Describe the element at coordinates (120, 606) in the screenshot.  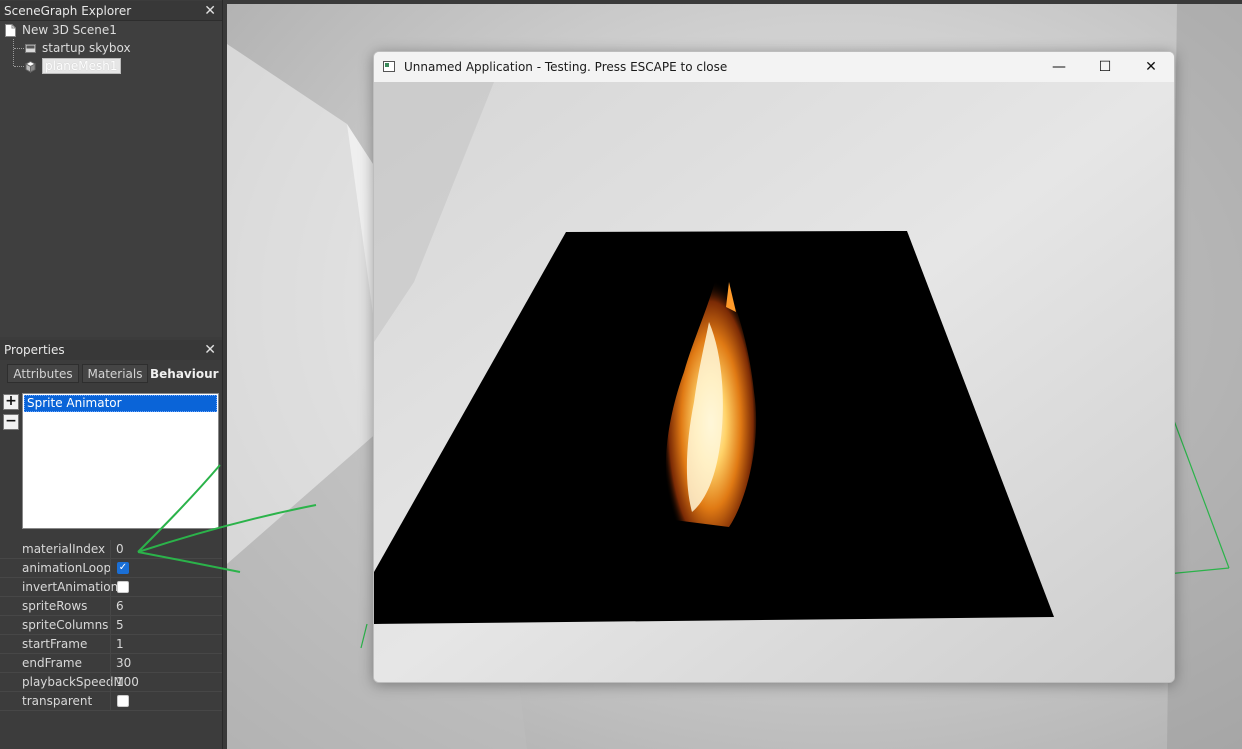
I see `sprite-rows-field: 6` at that location.